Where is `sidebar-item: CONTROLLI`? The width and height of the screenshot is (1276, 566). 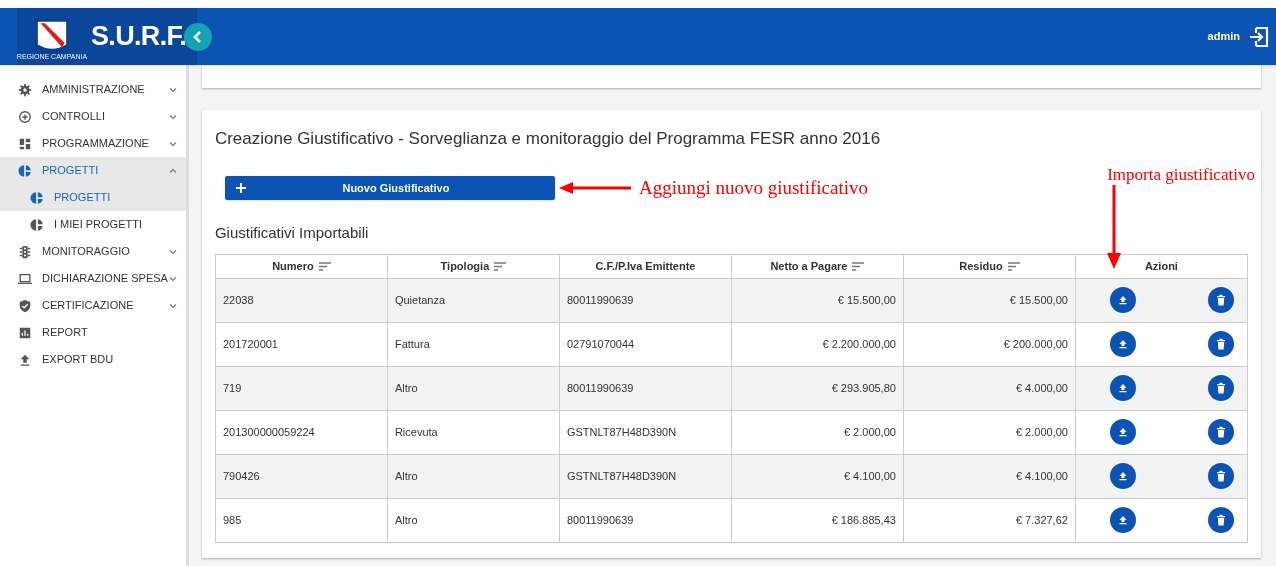
sidebar-item: CONTROLLI is located at coordinates (93, 116).